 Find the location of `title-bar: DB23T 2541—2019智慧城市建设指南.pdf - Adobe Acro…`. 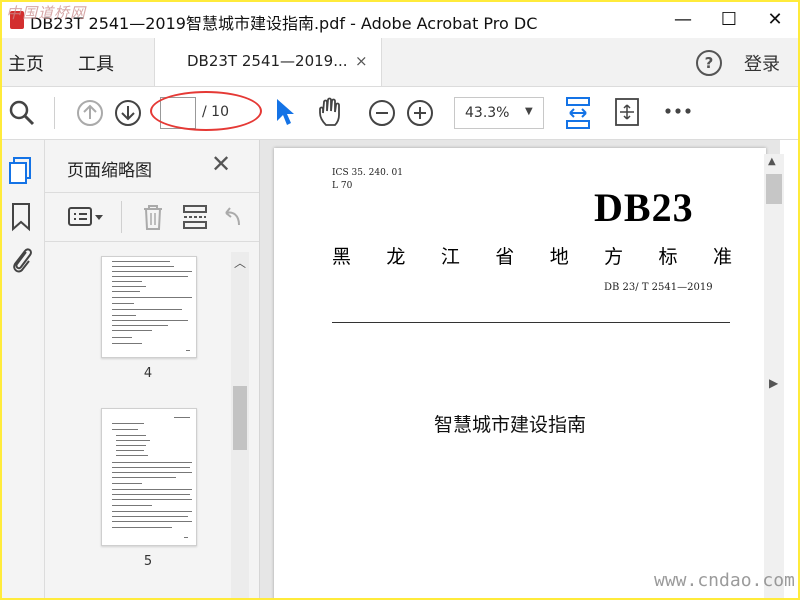

title-bar: DB23T 2541—2019智慧城市建设指南.pdf - Adobe Acro… is located at coordinates (400, 20).